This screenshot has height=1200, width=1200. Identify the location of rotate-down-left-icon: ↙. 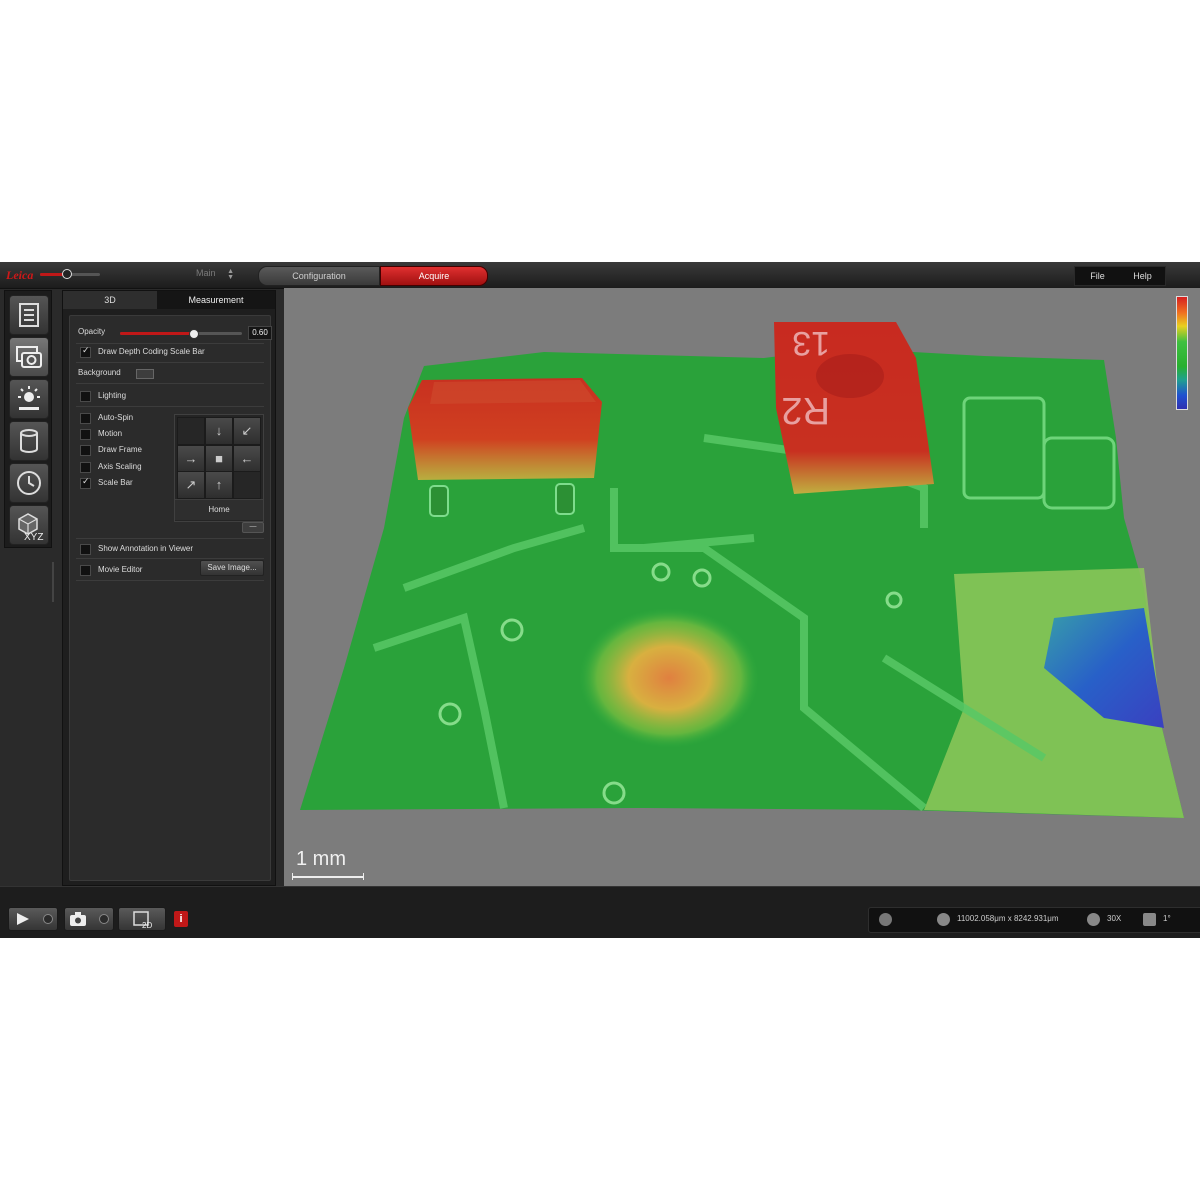
(247, 431).